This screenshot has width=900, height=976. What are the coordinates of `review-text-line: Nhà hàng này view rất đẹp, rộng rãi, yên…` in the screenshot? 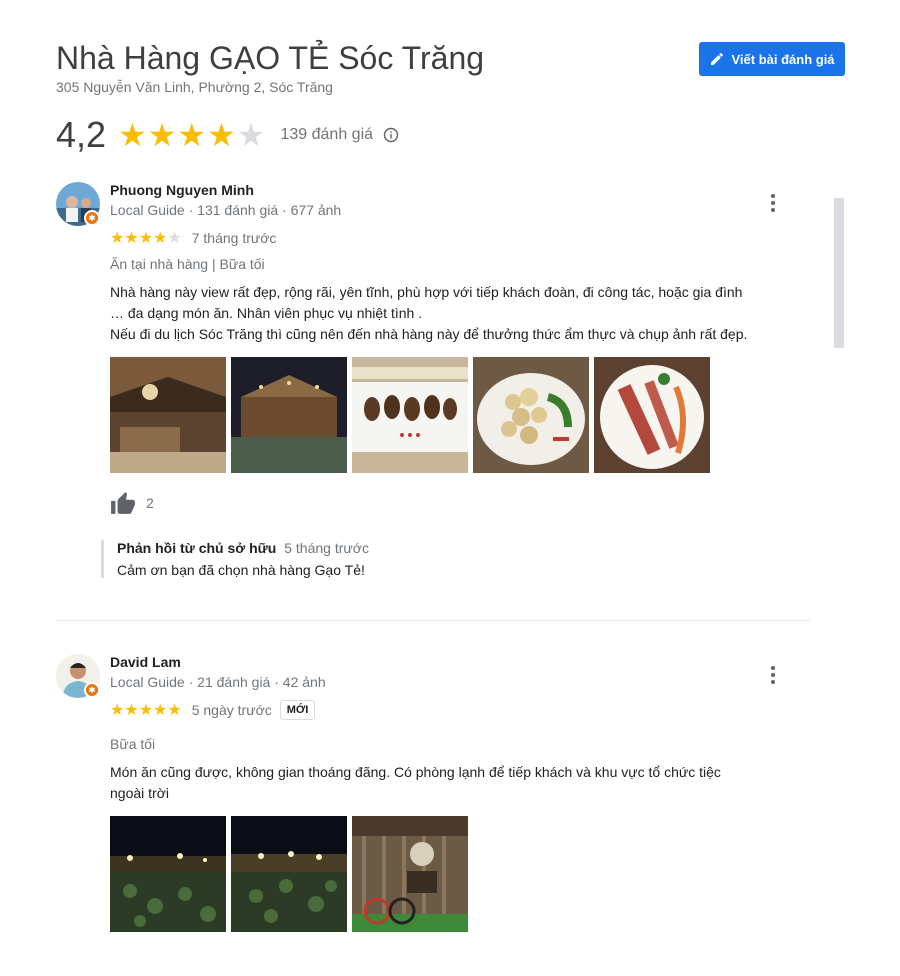 It's located at (426, 292).